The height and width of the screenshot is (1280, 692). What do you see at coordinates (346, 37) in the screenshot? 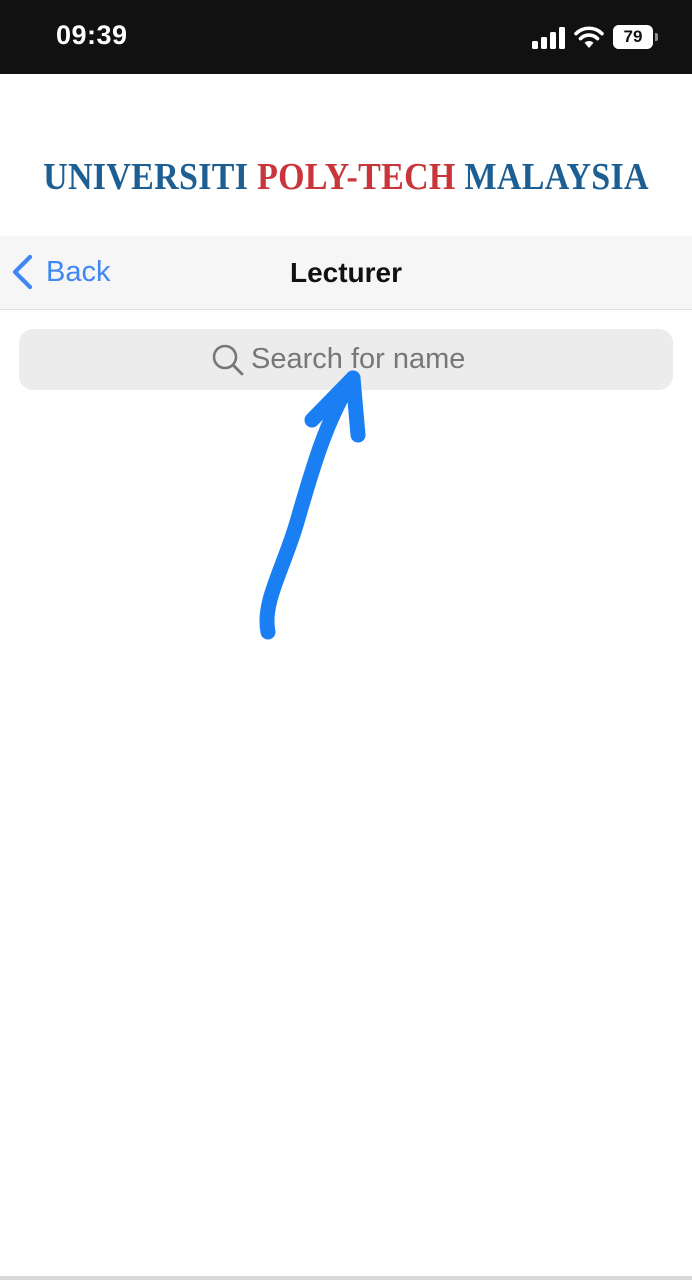
I see `status-bar: 09:39 79` at bounding box center [346, 37].